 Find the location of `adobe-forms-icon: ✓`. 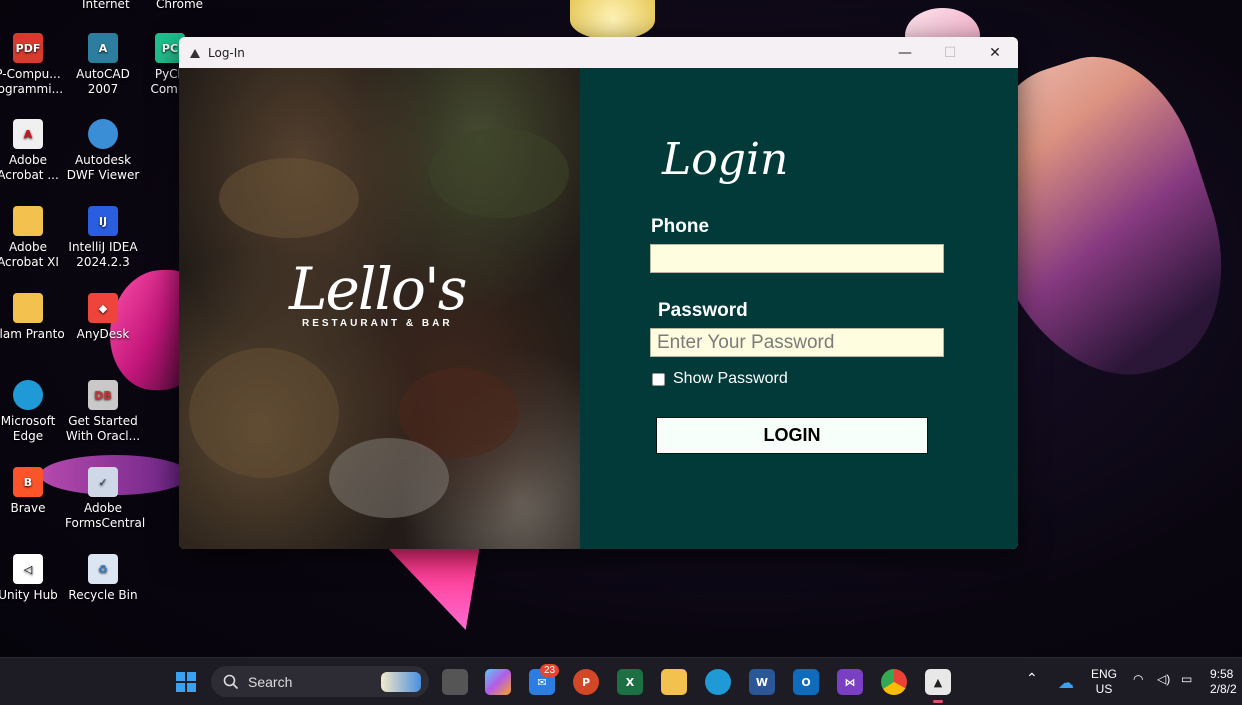

adobe-forms-icon: ✓ is located at coordinates (103, 482).